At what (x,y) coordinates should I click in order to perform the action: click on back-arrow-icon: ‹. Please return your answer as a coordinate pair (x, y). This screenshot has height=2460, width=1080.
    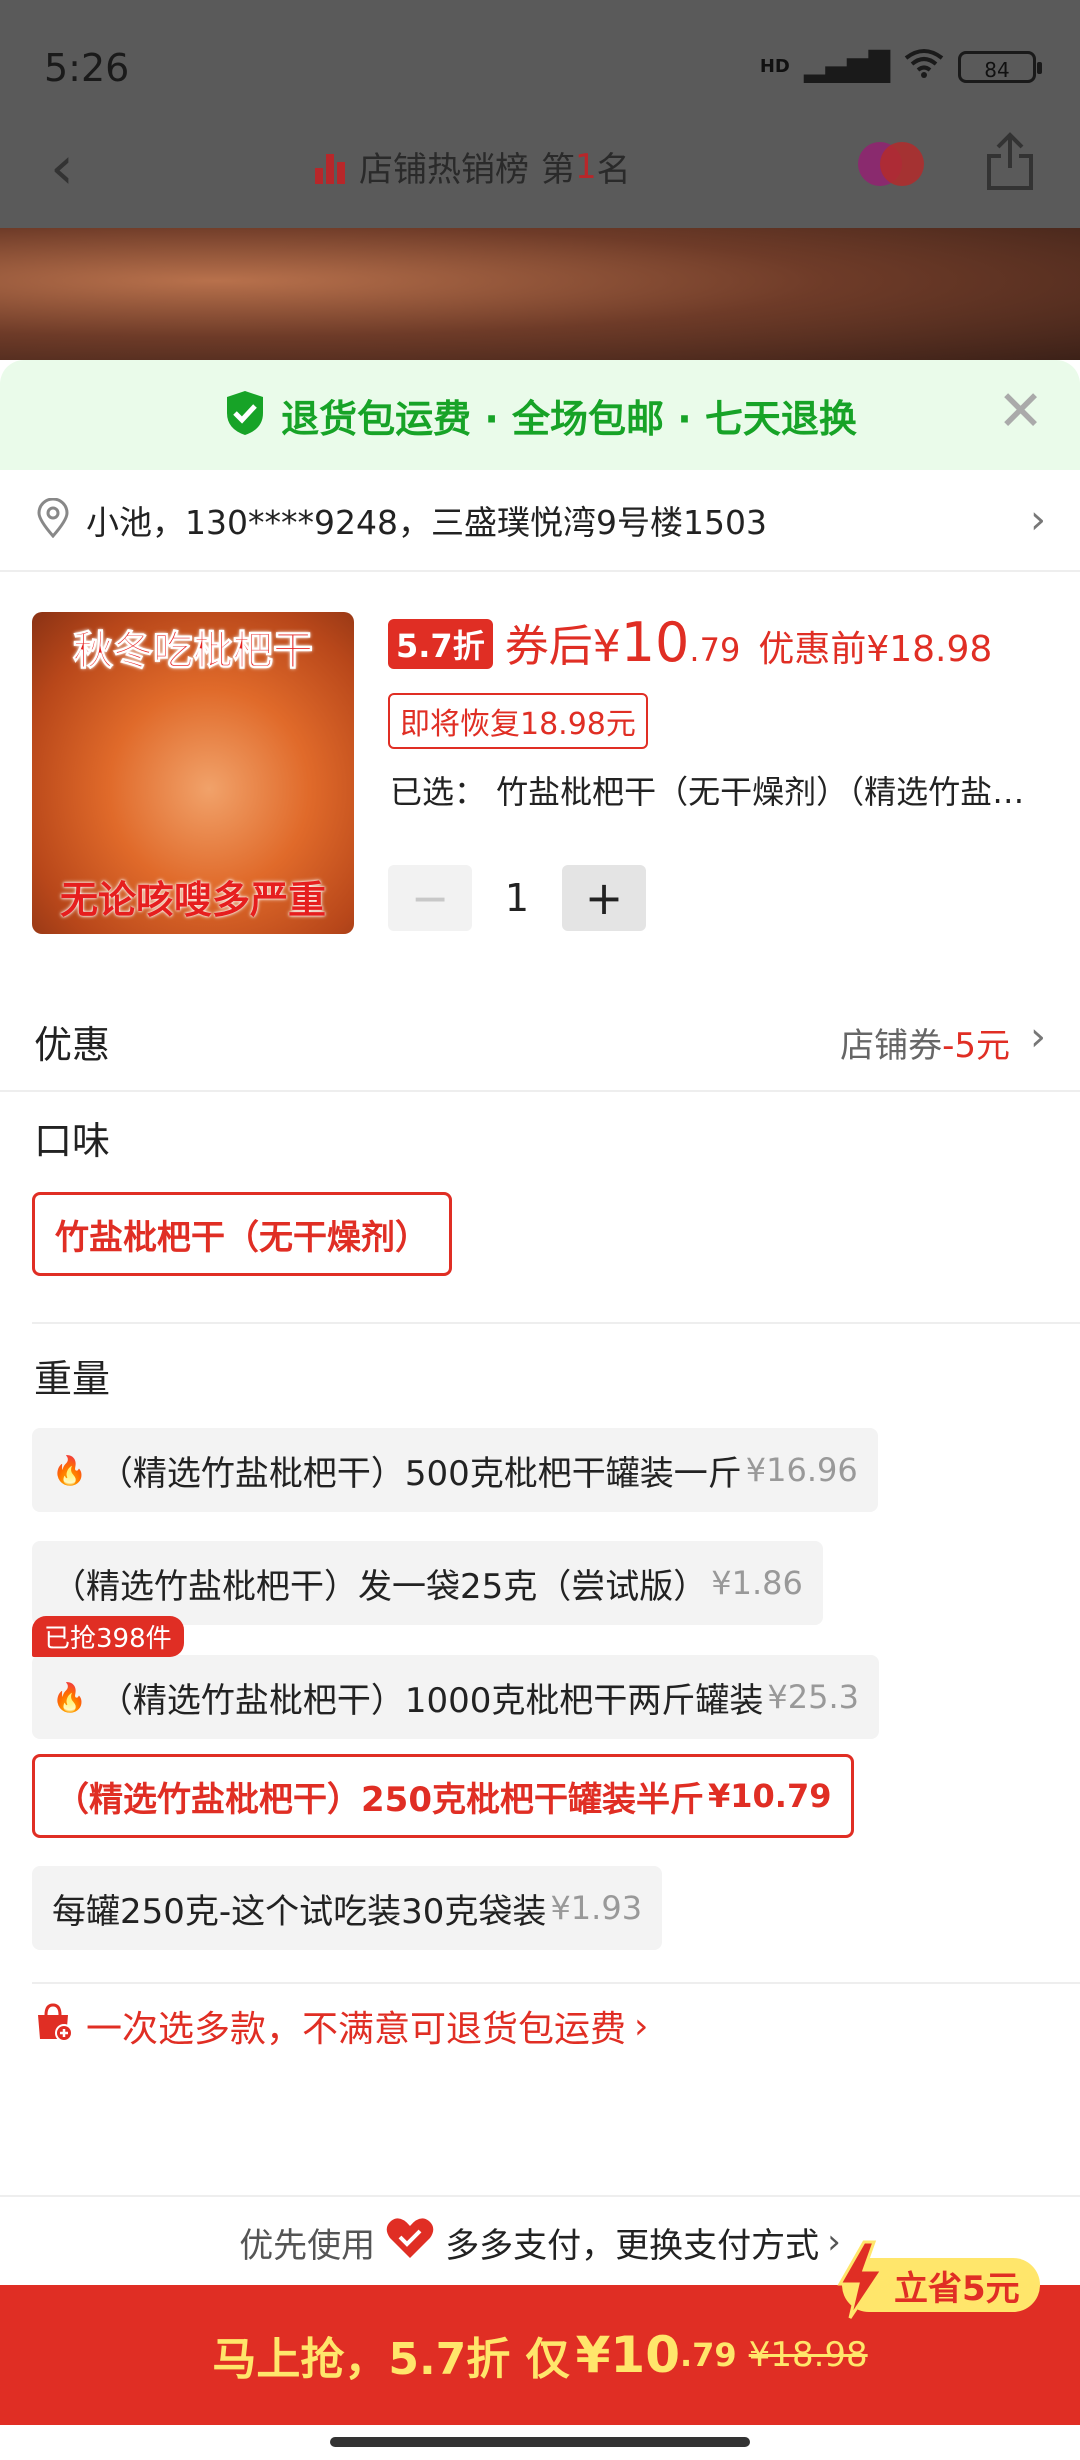
    Looking at the image, I should click on (62, 168).